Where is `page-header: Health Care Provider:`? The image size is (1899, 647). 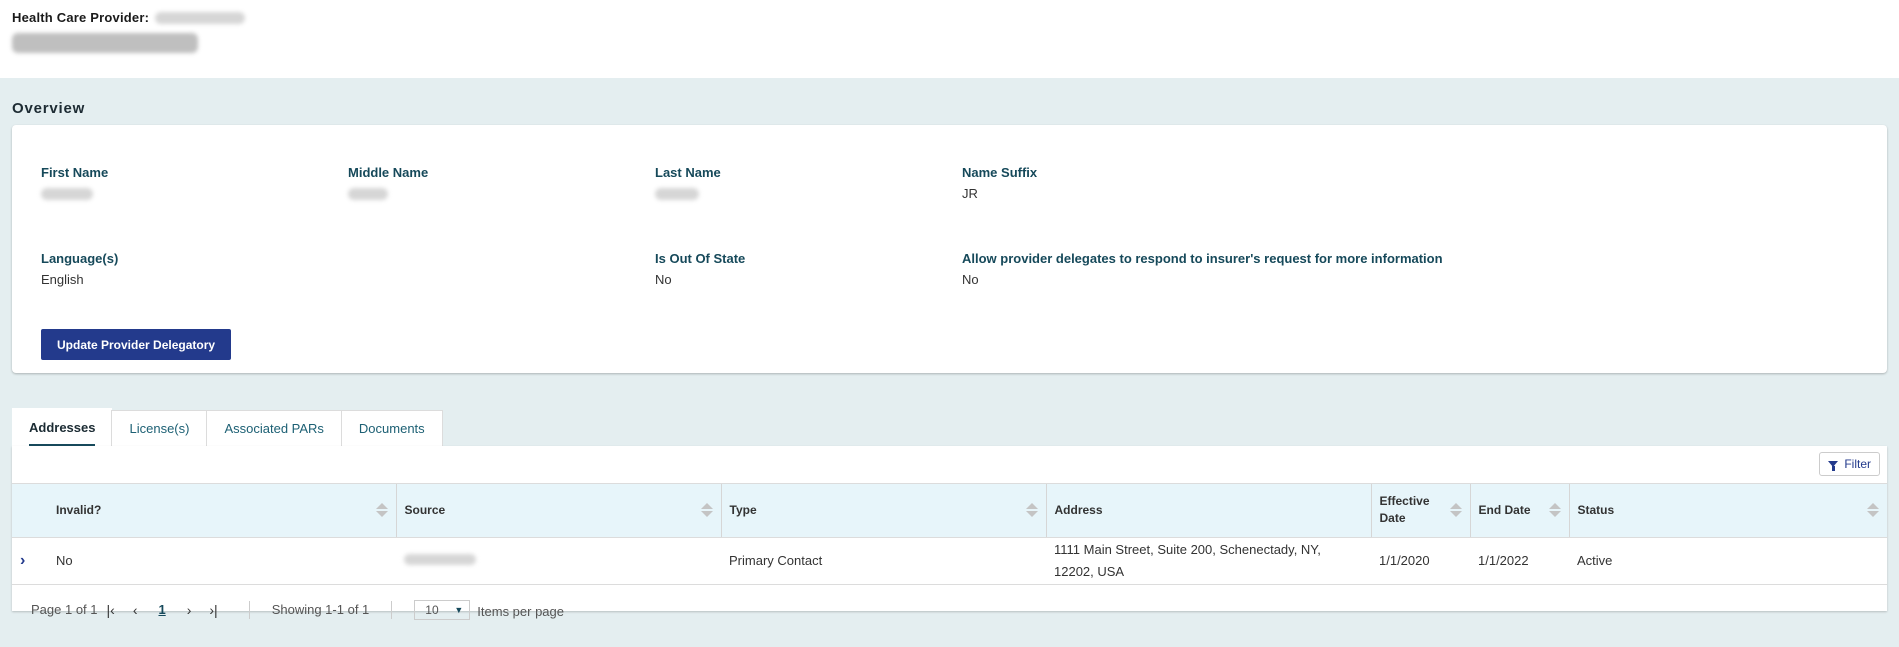 page-header: Health Care Provider: is located at coordinates (949, 39).